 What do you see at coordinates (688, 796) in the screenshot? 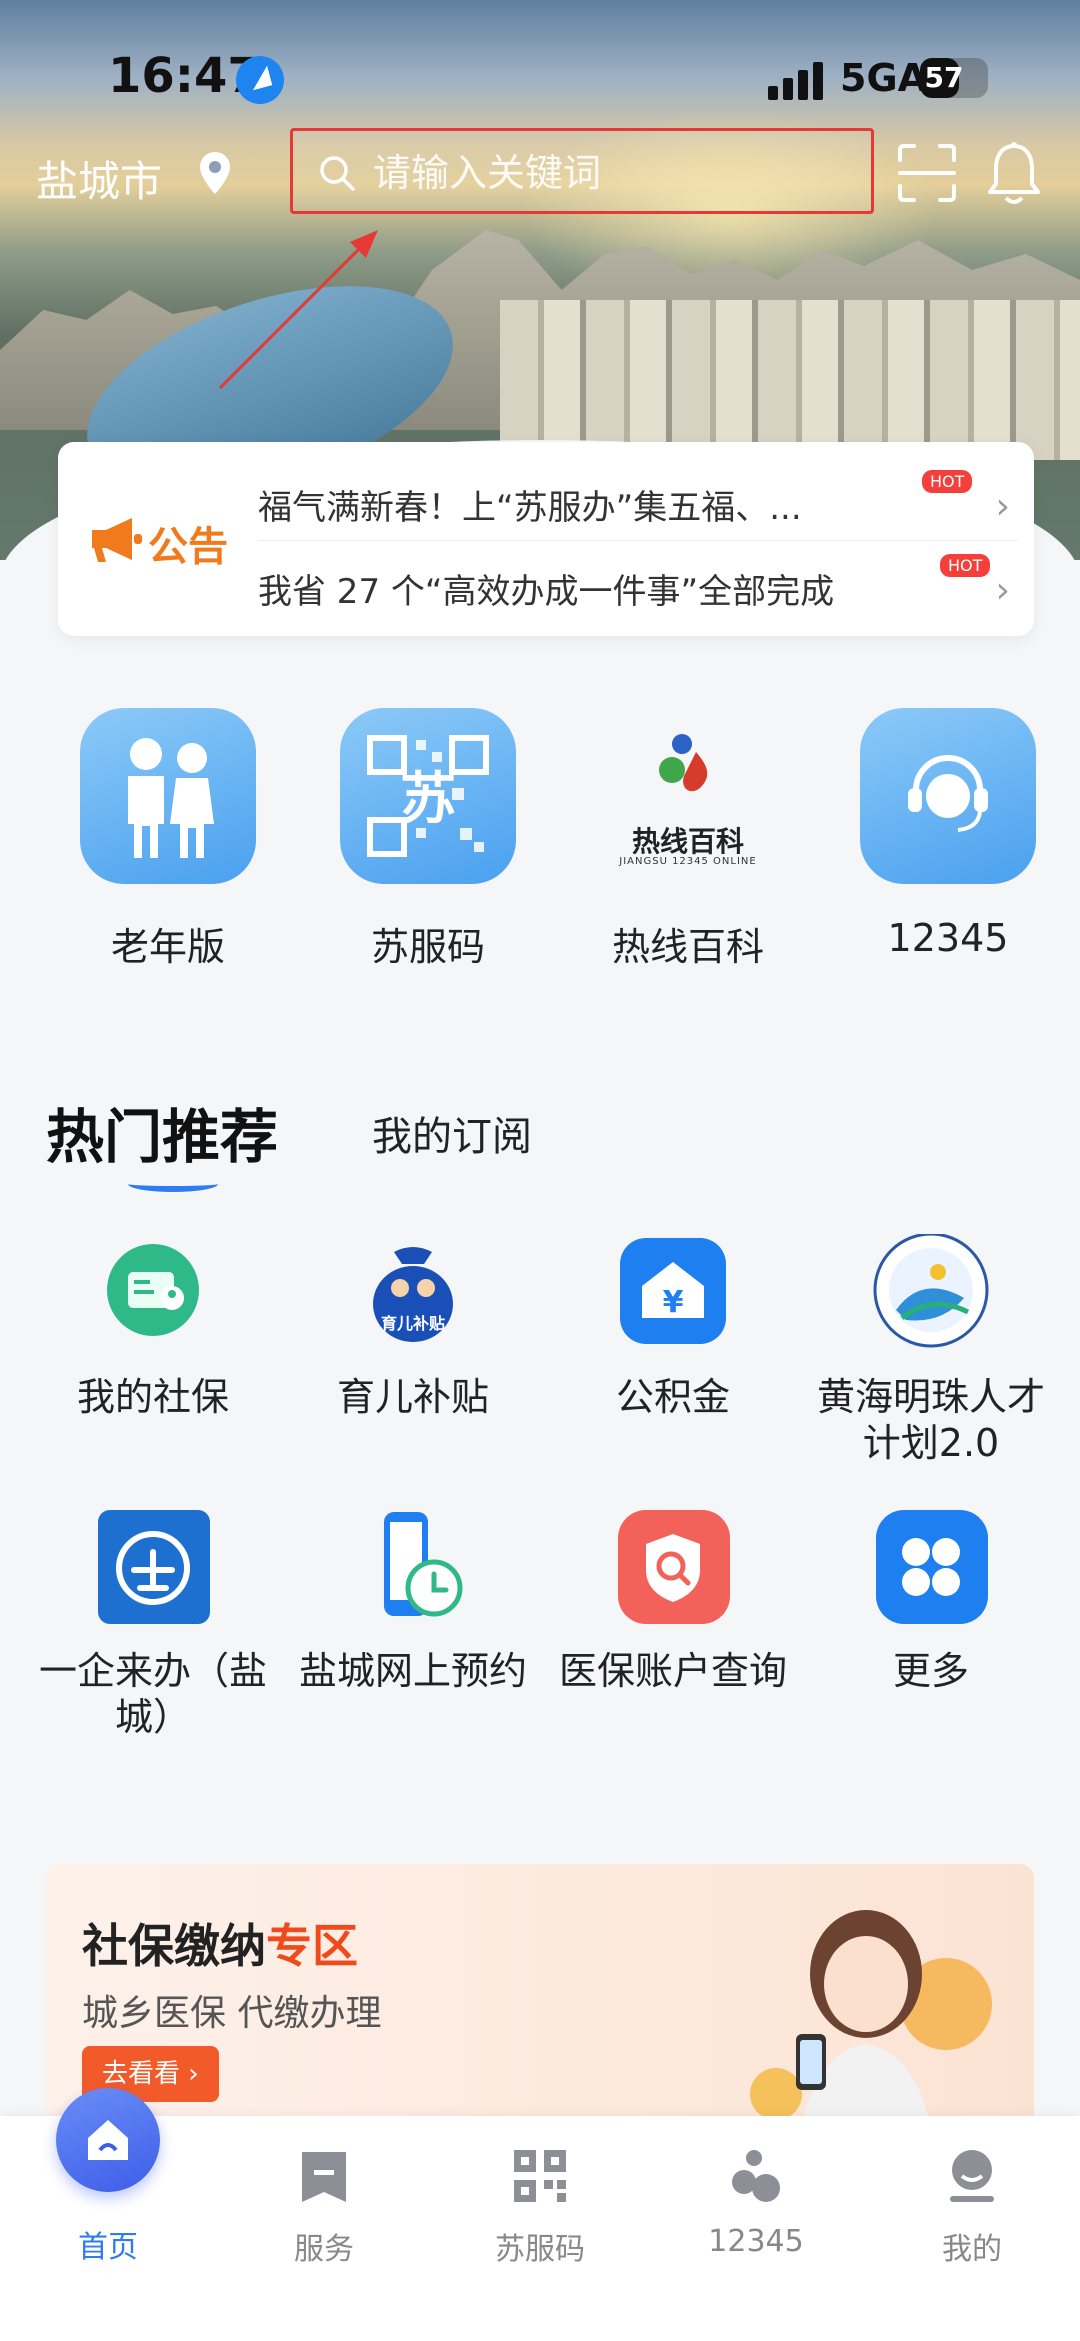
I see `hotline-encyclopedia-logo: 热线百科 JIANGSU 12345 ONLINE` at bounding box center [688, 796].